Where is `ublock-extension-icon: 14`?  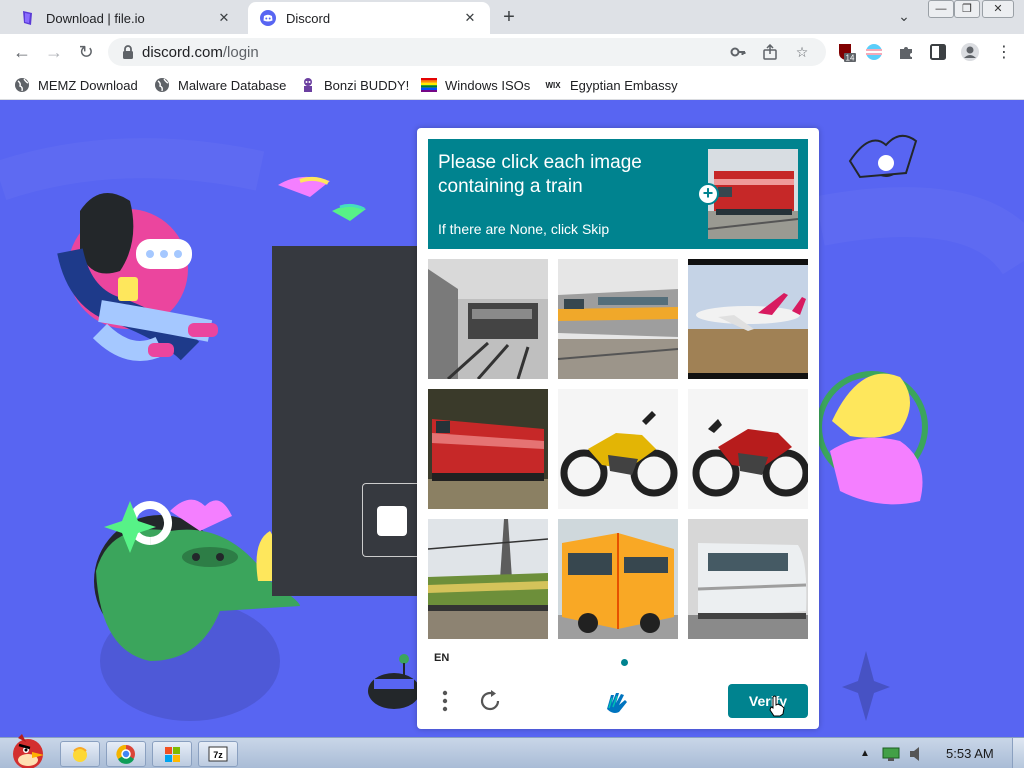 ublock-extension-icon: 14 is located at coordinates (846, 52).